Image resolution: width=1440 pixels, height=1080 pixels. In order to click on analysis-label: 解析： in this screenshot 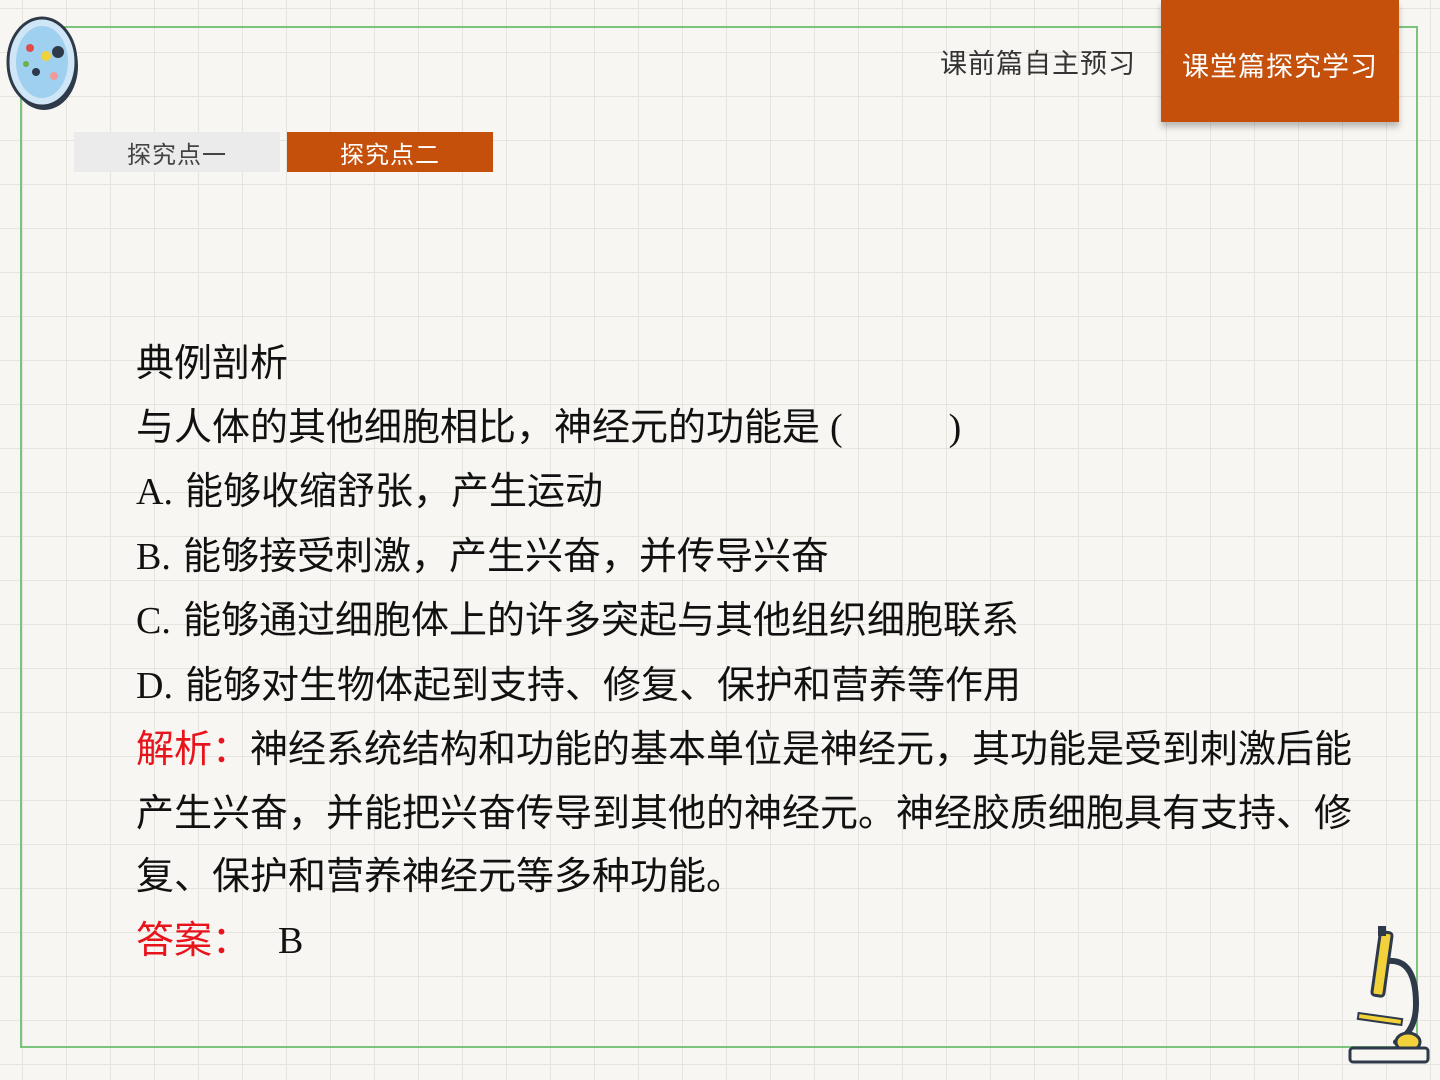, I will do `click(193, 749)`.